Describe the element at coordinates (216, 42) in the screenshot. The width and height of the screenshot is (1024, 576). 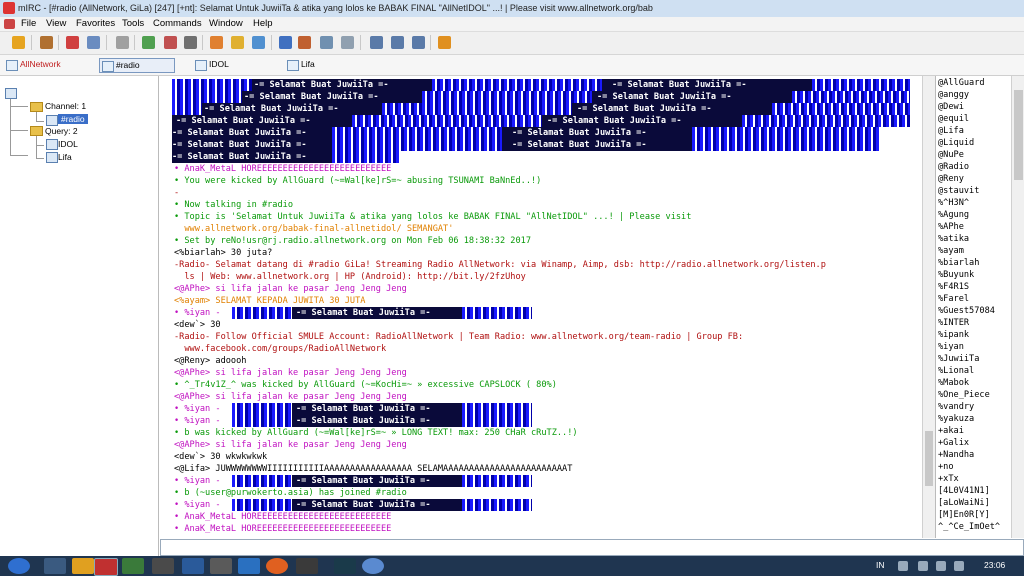
I see `dcc-send-icon` at that location.